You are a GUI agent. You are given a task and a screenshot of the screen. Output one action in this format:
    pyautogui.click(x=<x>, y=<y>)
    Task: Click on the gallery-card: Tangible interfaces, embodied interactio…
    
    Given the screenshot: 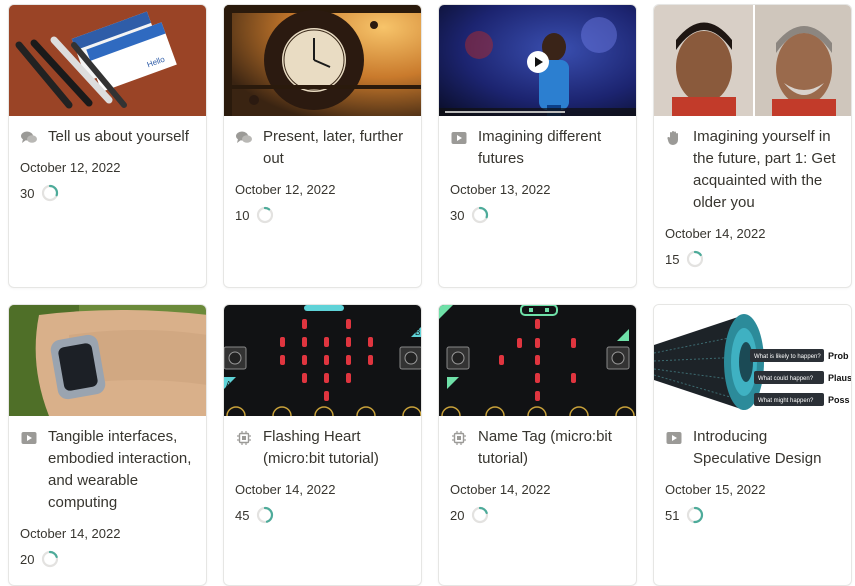 What is the action you would take?
    pyautogui.click(x=107, y=445)
    